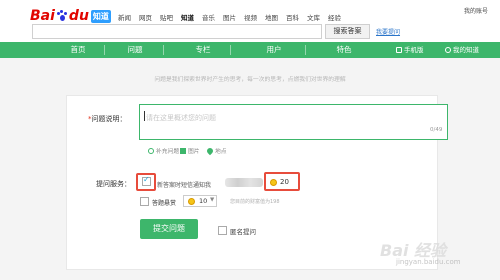 This screenshot has width=500, height=280. What do you see at coordinates (212, 200) in the screenshot?
I see `chevron-down-icon: ▼` at bounding box center [212, 200].